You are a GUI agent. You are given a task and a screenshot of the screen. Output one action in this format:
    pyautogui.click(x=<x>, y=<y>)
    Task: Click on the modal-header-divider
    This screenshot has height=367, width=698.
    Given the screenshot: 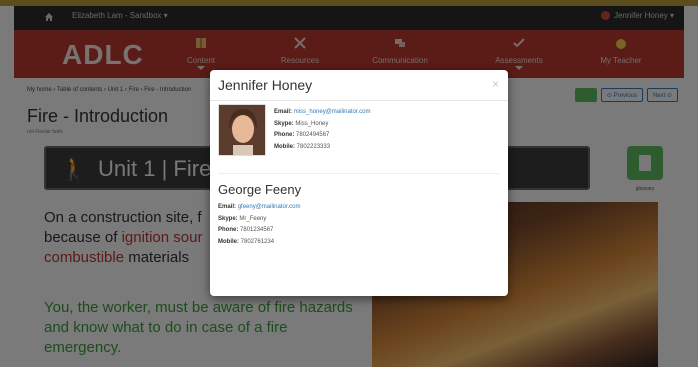 What is the action you would take?
    pyautogui.click(x=359, y=100)
    